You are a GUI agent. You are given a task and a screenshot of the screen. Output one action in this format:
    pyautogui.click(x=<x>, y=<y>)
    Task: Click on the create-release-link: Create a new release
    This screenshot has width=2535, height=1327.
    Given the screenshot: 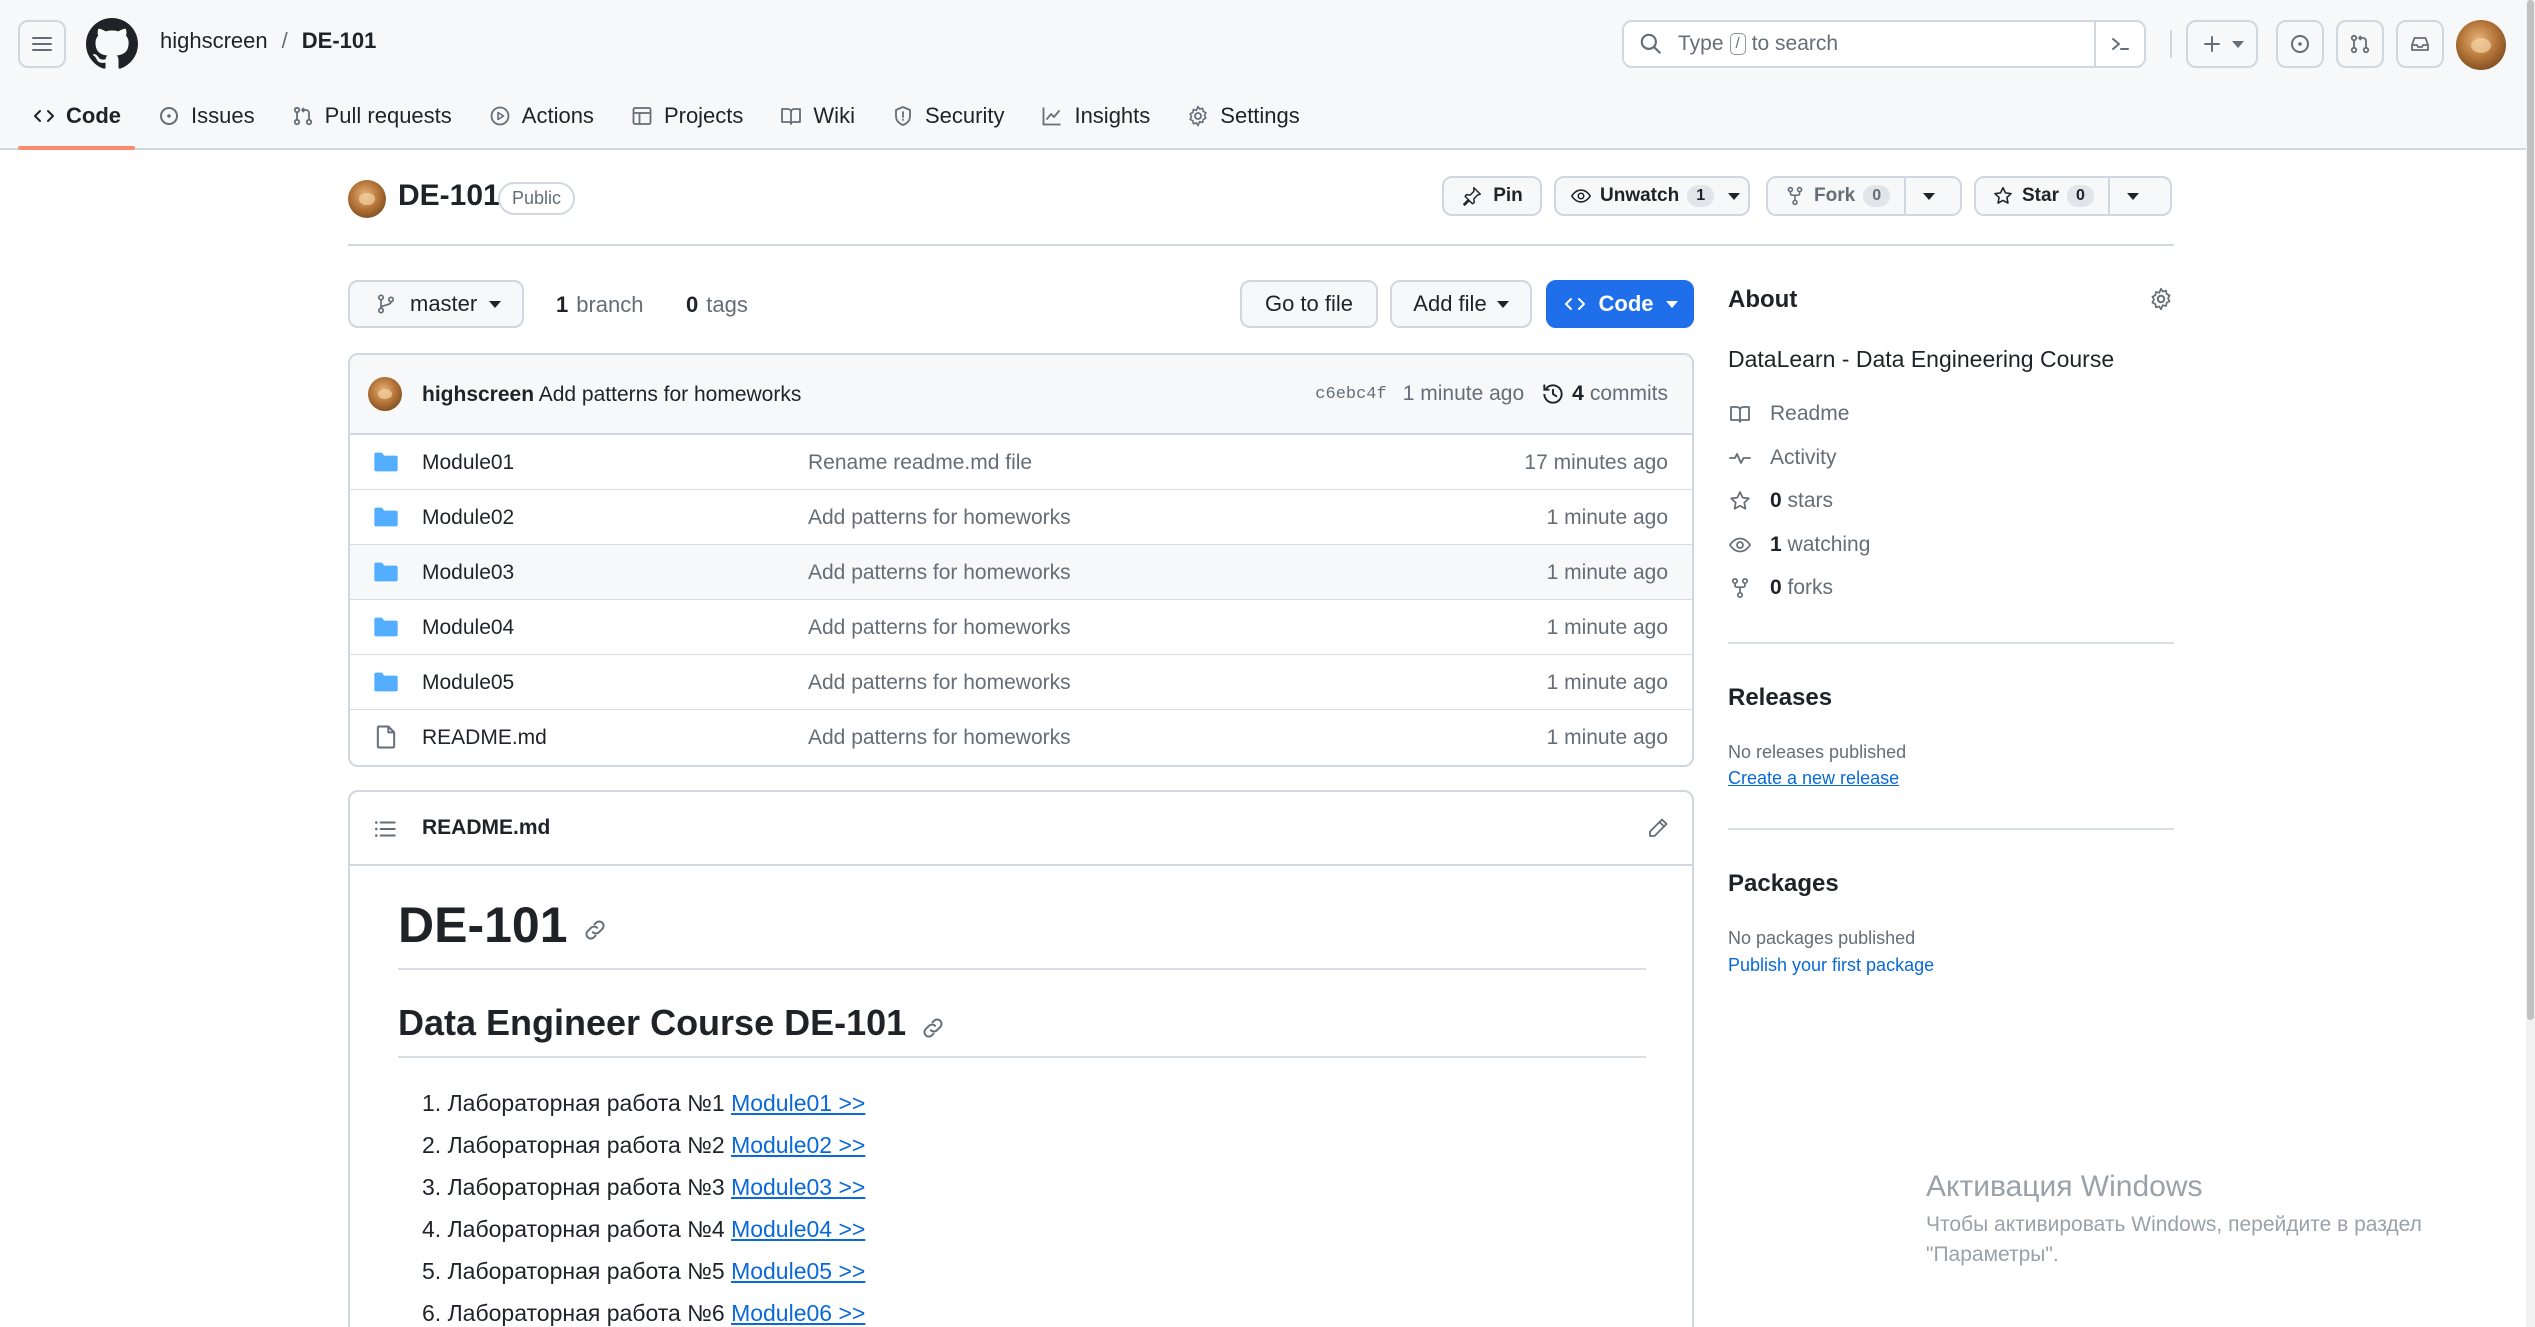 What is the action you would take?
    pyautogui.click(x=1813, y=778)
    